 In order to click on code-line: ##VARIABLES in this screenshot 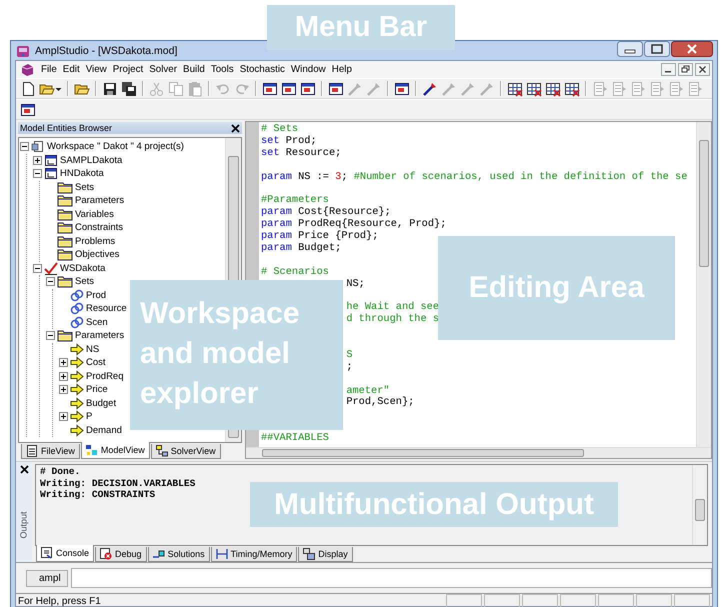, I will do `click(295, 438)`.